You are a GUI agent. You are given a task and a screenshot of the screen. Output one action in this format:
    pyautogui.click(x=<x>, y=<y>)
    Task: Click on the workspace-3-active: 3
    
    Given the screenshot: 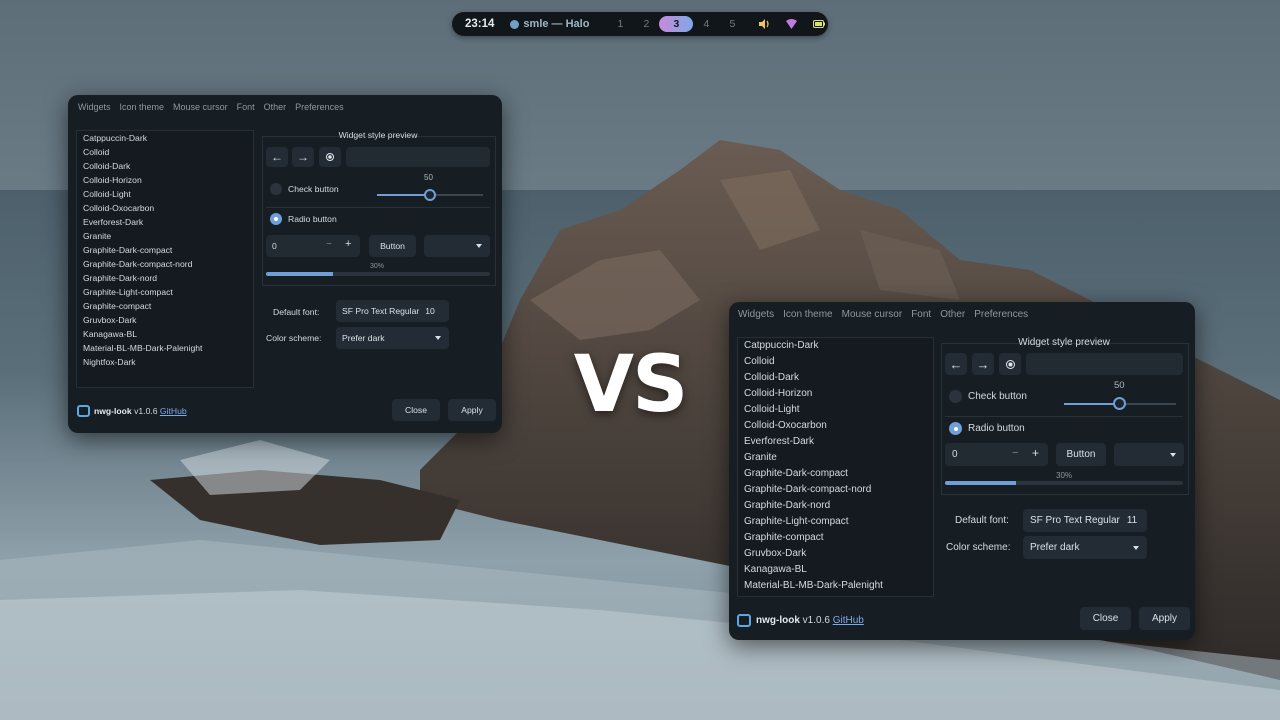 What is the action you would take?
    pyautogui.click(x=676, y=24)
    